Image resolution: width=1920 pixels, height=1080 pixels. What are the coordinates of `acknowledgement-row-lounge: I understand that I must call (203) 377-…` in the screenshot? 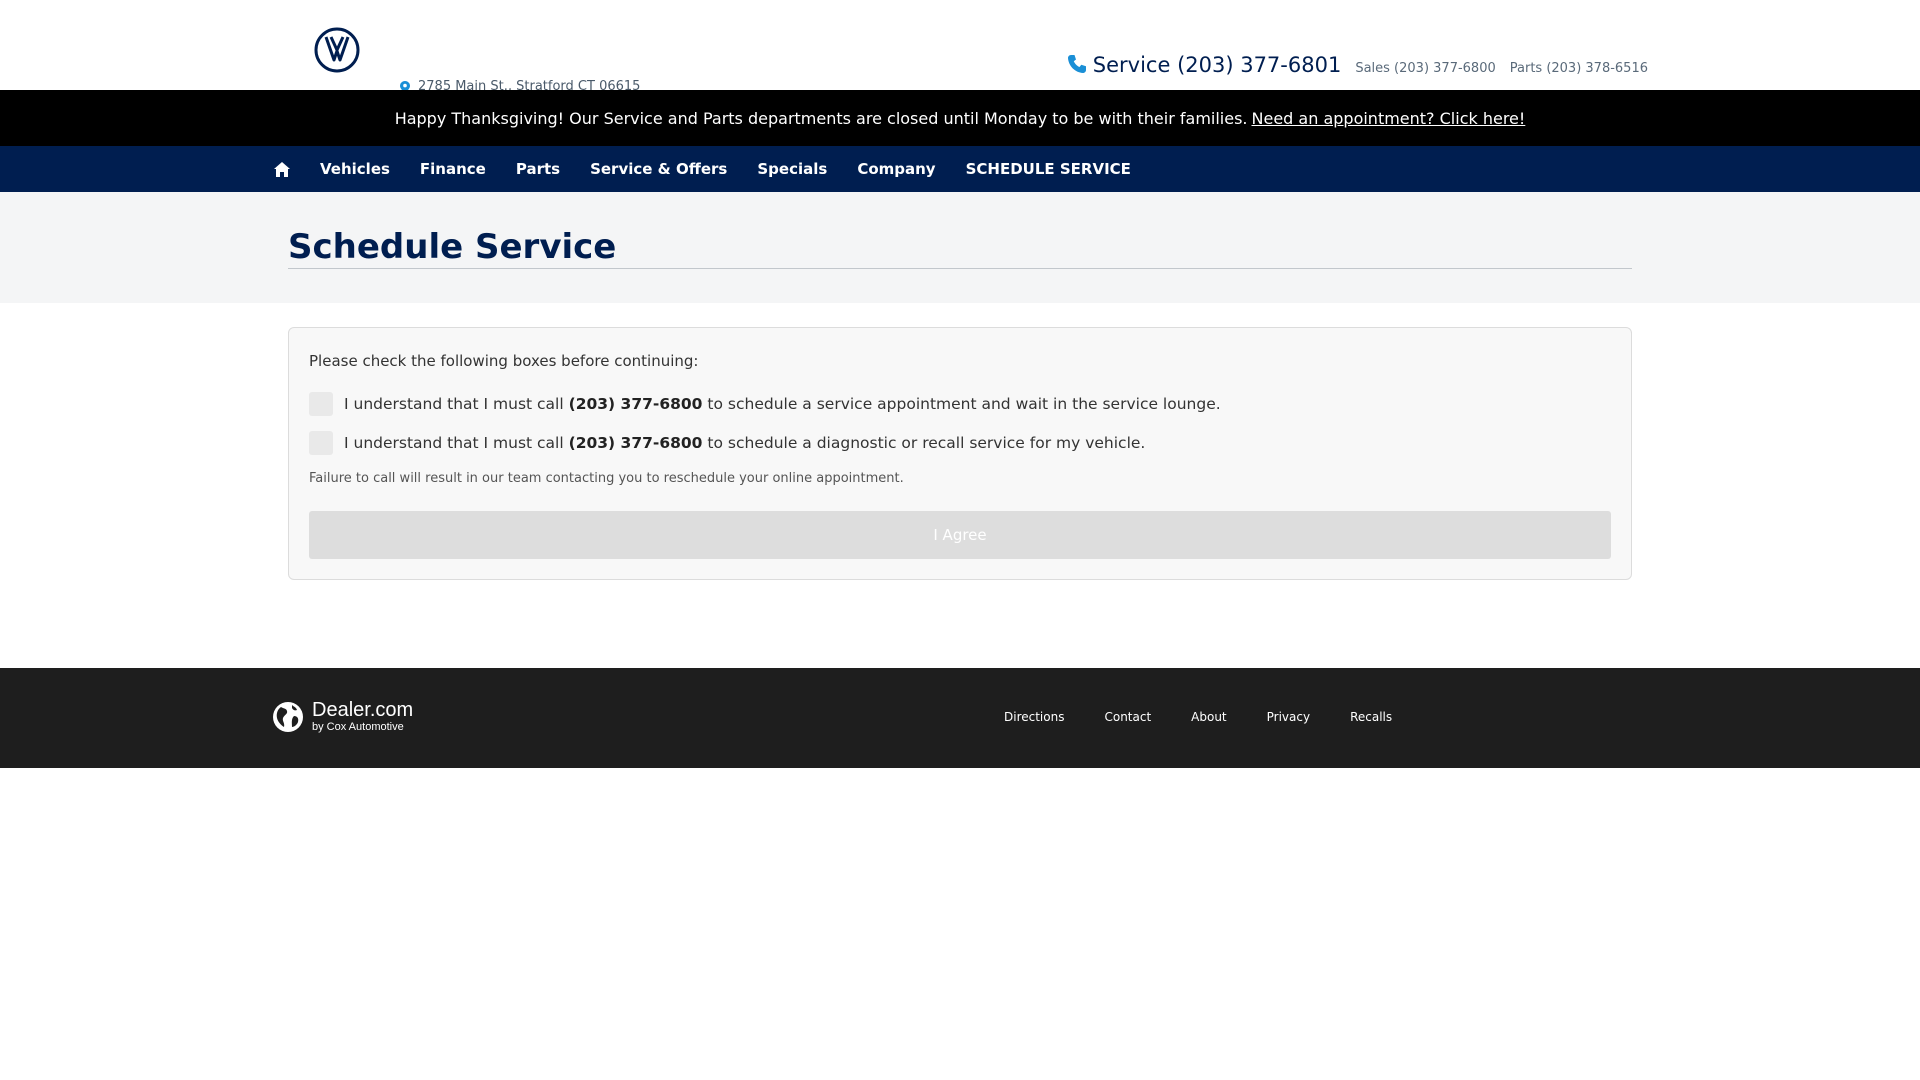 It's located at (765, 404).